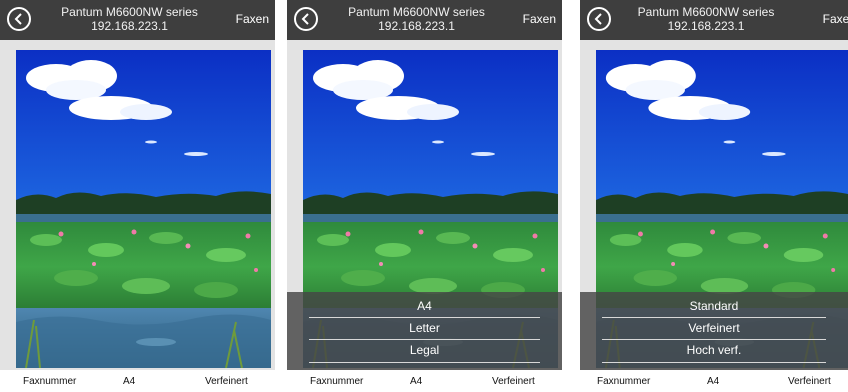 The height and width of the screenshot is (392, 848). I want to click on picker-option-a4: A4, so click(424, 306).